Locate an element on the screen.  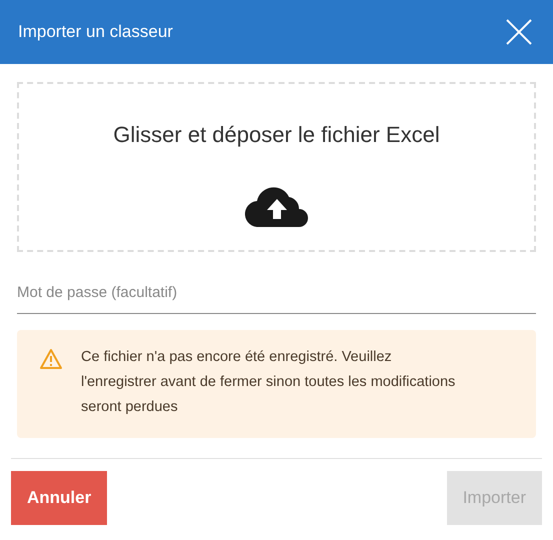
cancel-button: Annuler is located at coordinates (59, 497).